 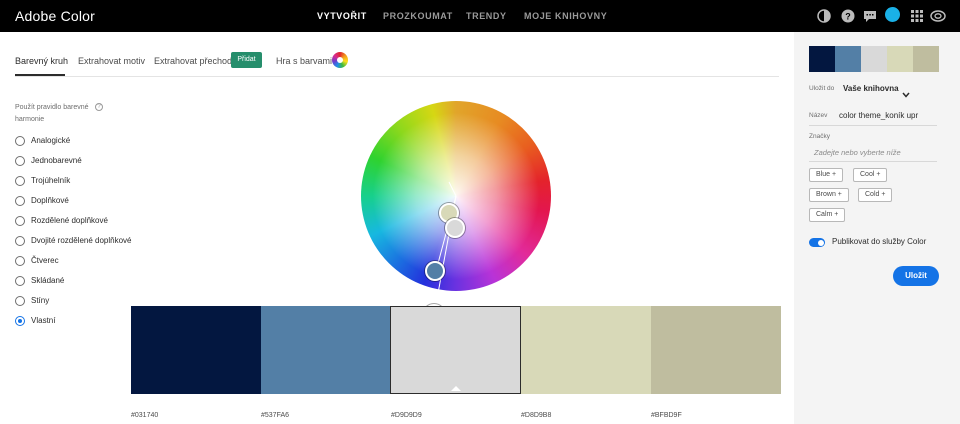 I want to click on tag-chip: Cool +, so click(x=870, y=175).